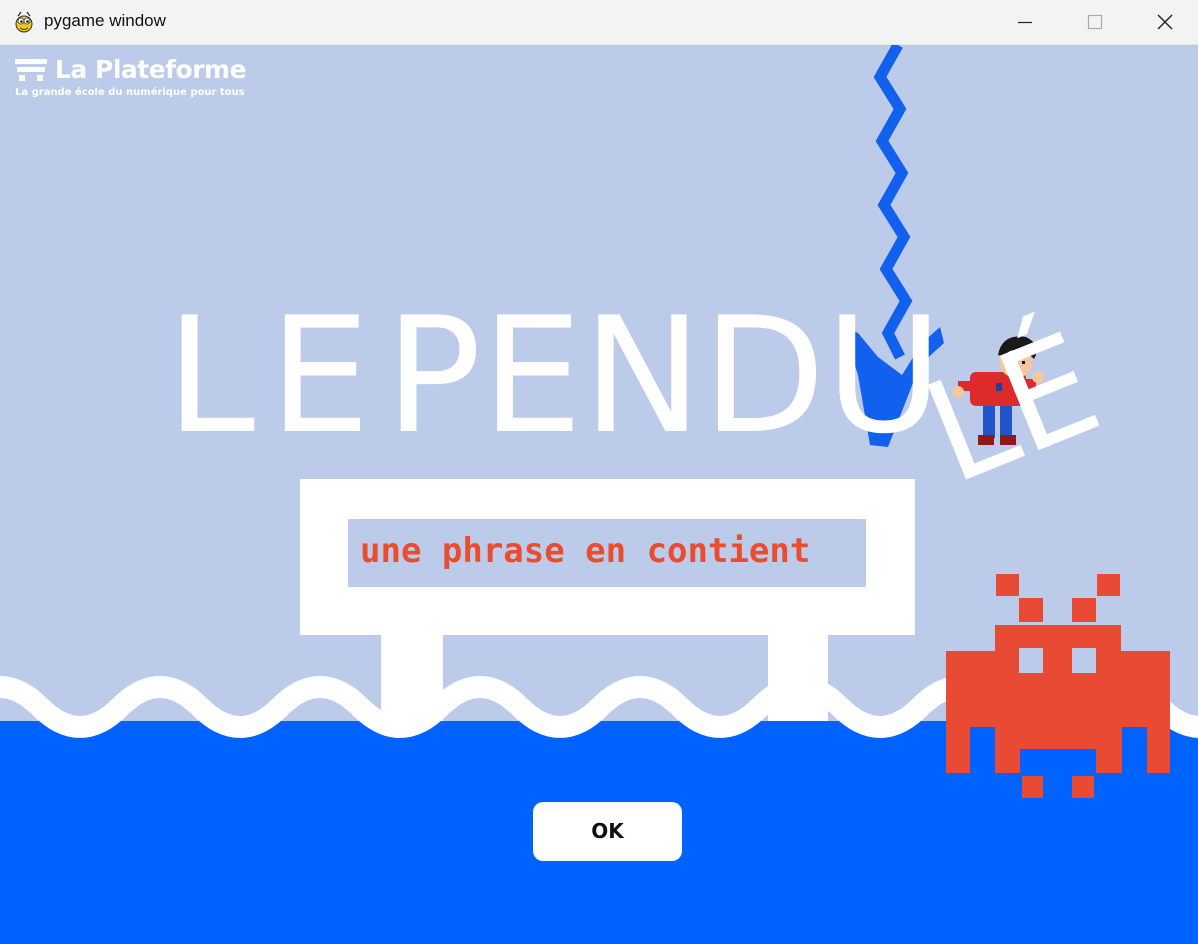  What do you see at coordinates (599, 22) in the screenshot?
I see `title-bar: pygame window` at bounding box center [599, 22].